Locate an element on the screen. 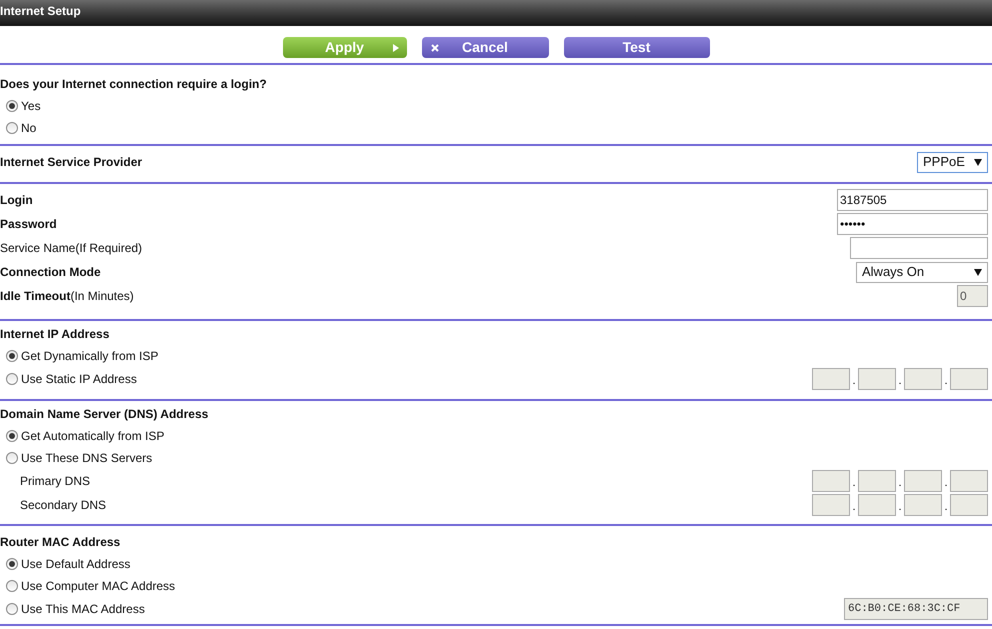 The width and height of the screenshot is (992, 629). radio-option: No is located at coordinates (18, 128).